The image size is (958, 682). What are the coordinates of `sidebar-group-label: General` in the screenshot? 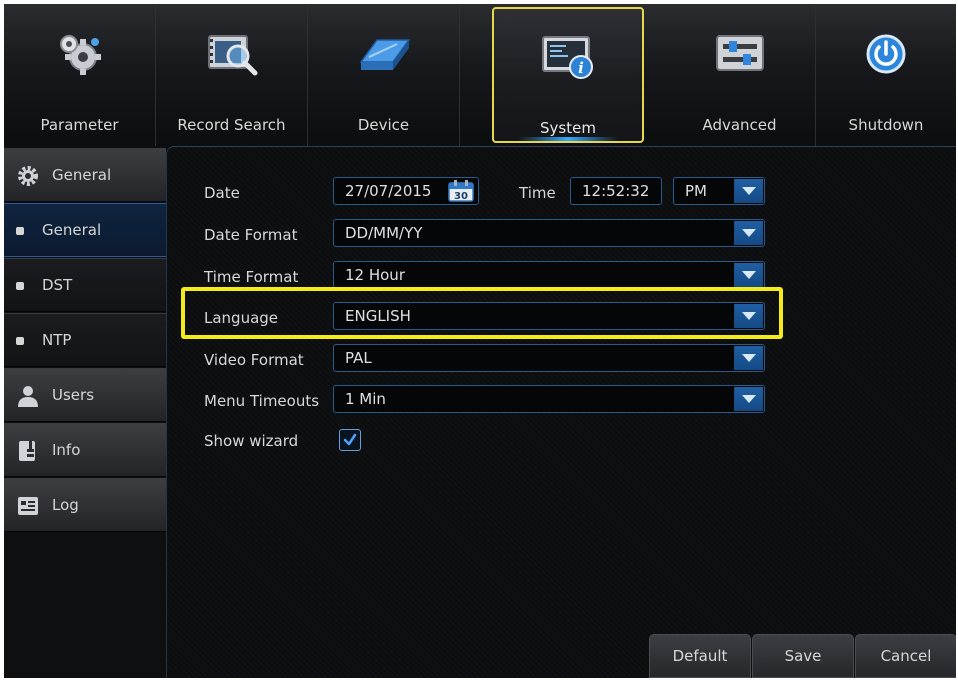 It's located at (82, 175).